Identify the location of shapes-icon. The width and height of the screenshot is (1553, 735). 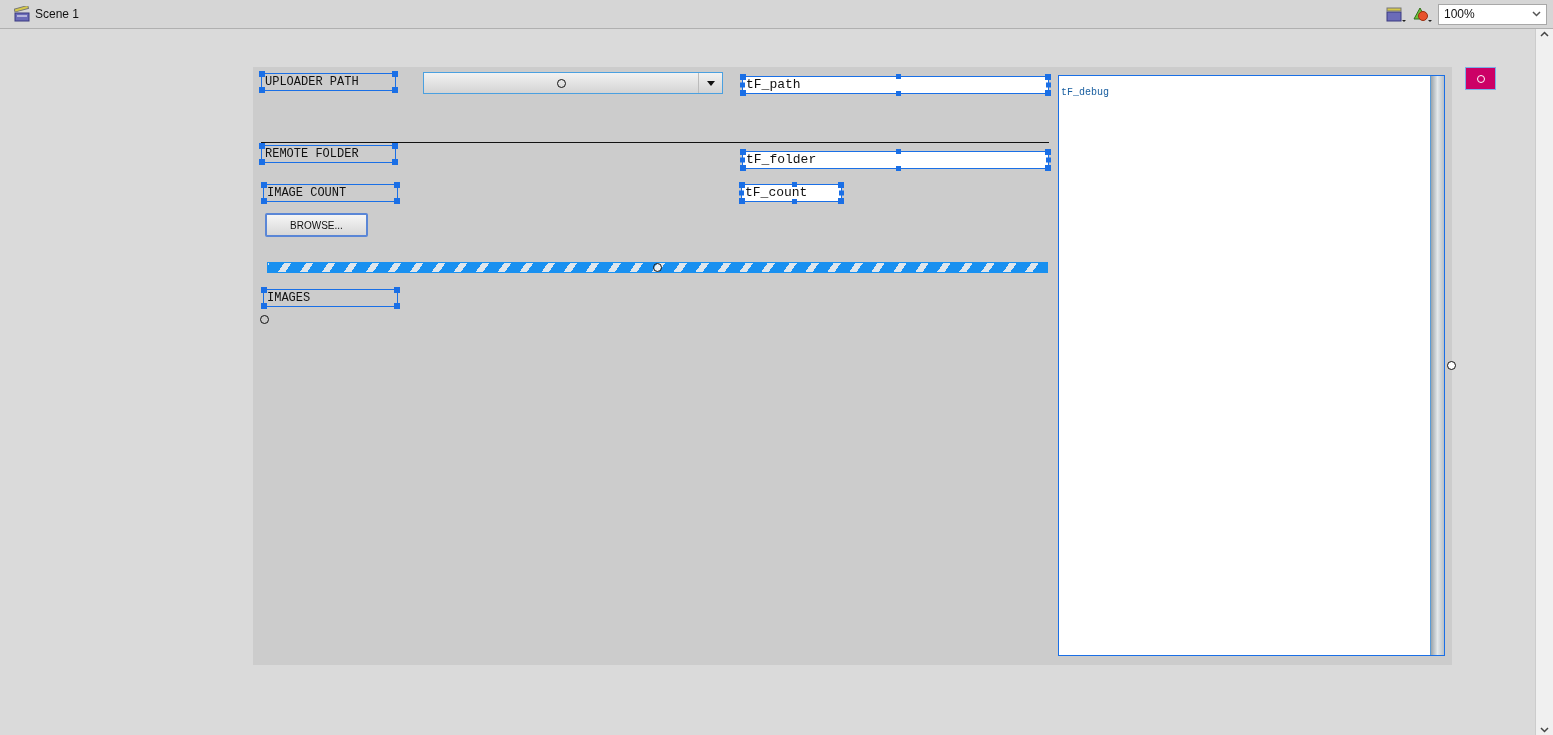
(1422, 14).